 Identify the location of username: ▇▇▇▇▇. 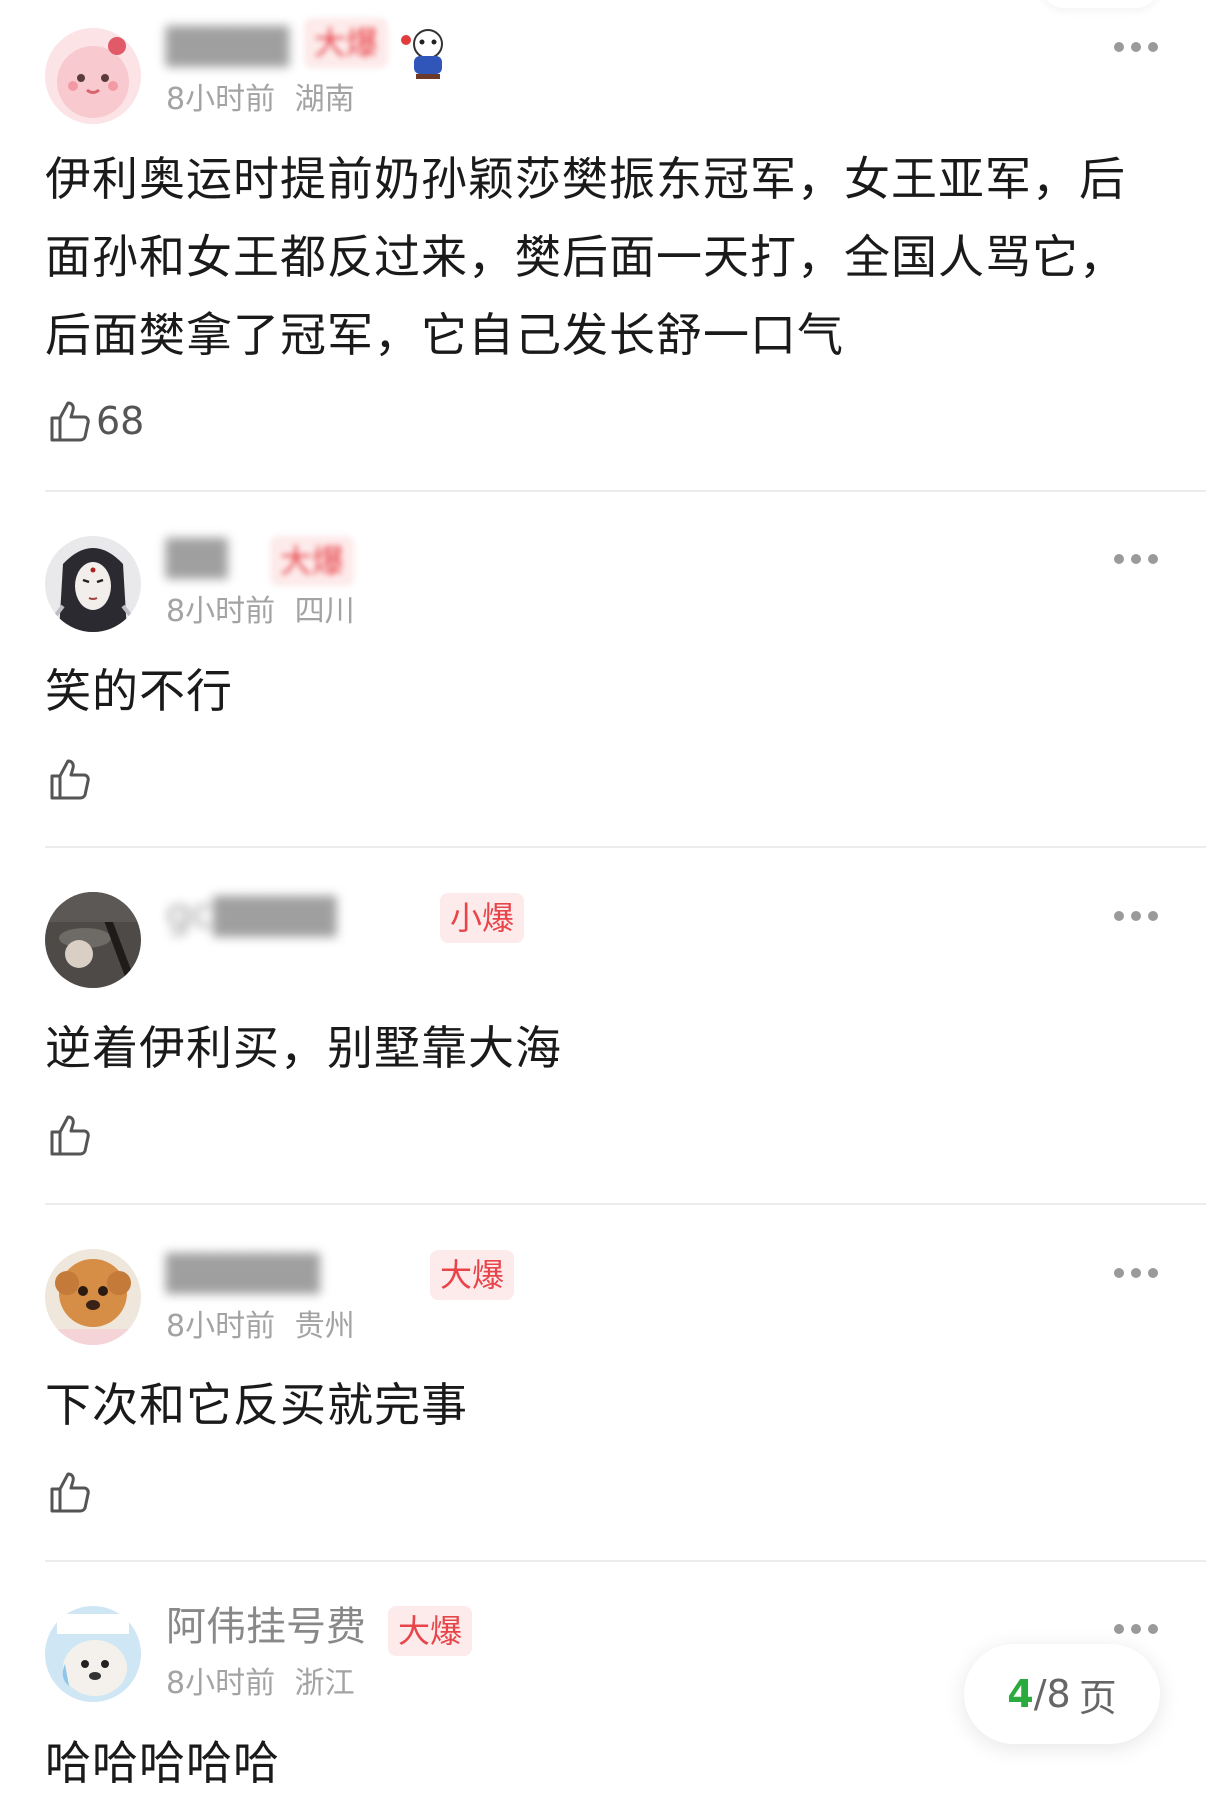
(243, 1271).